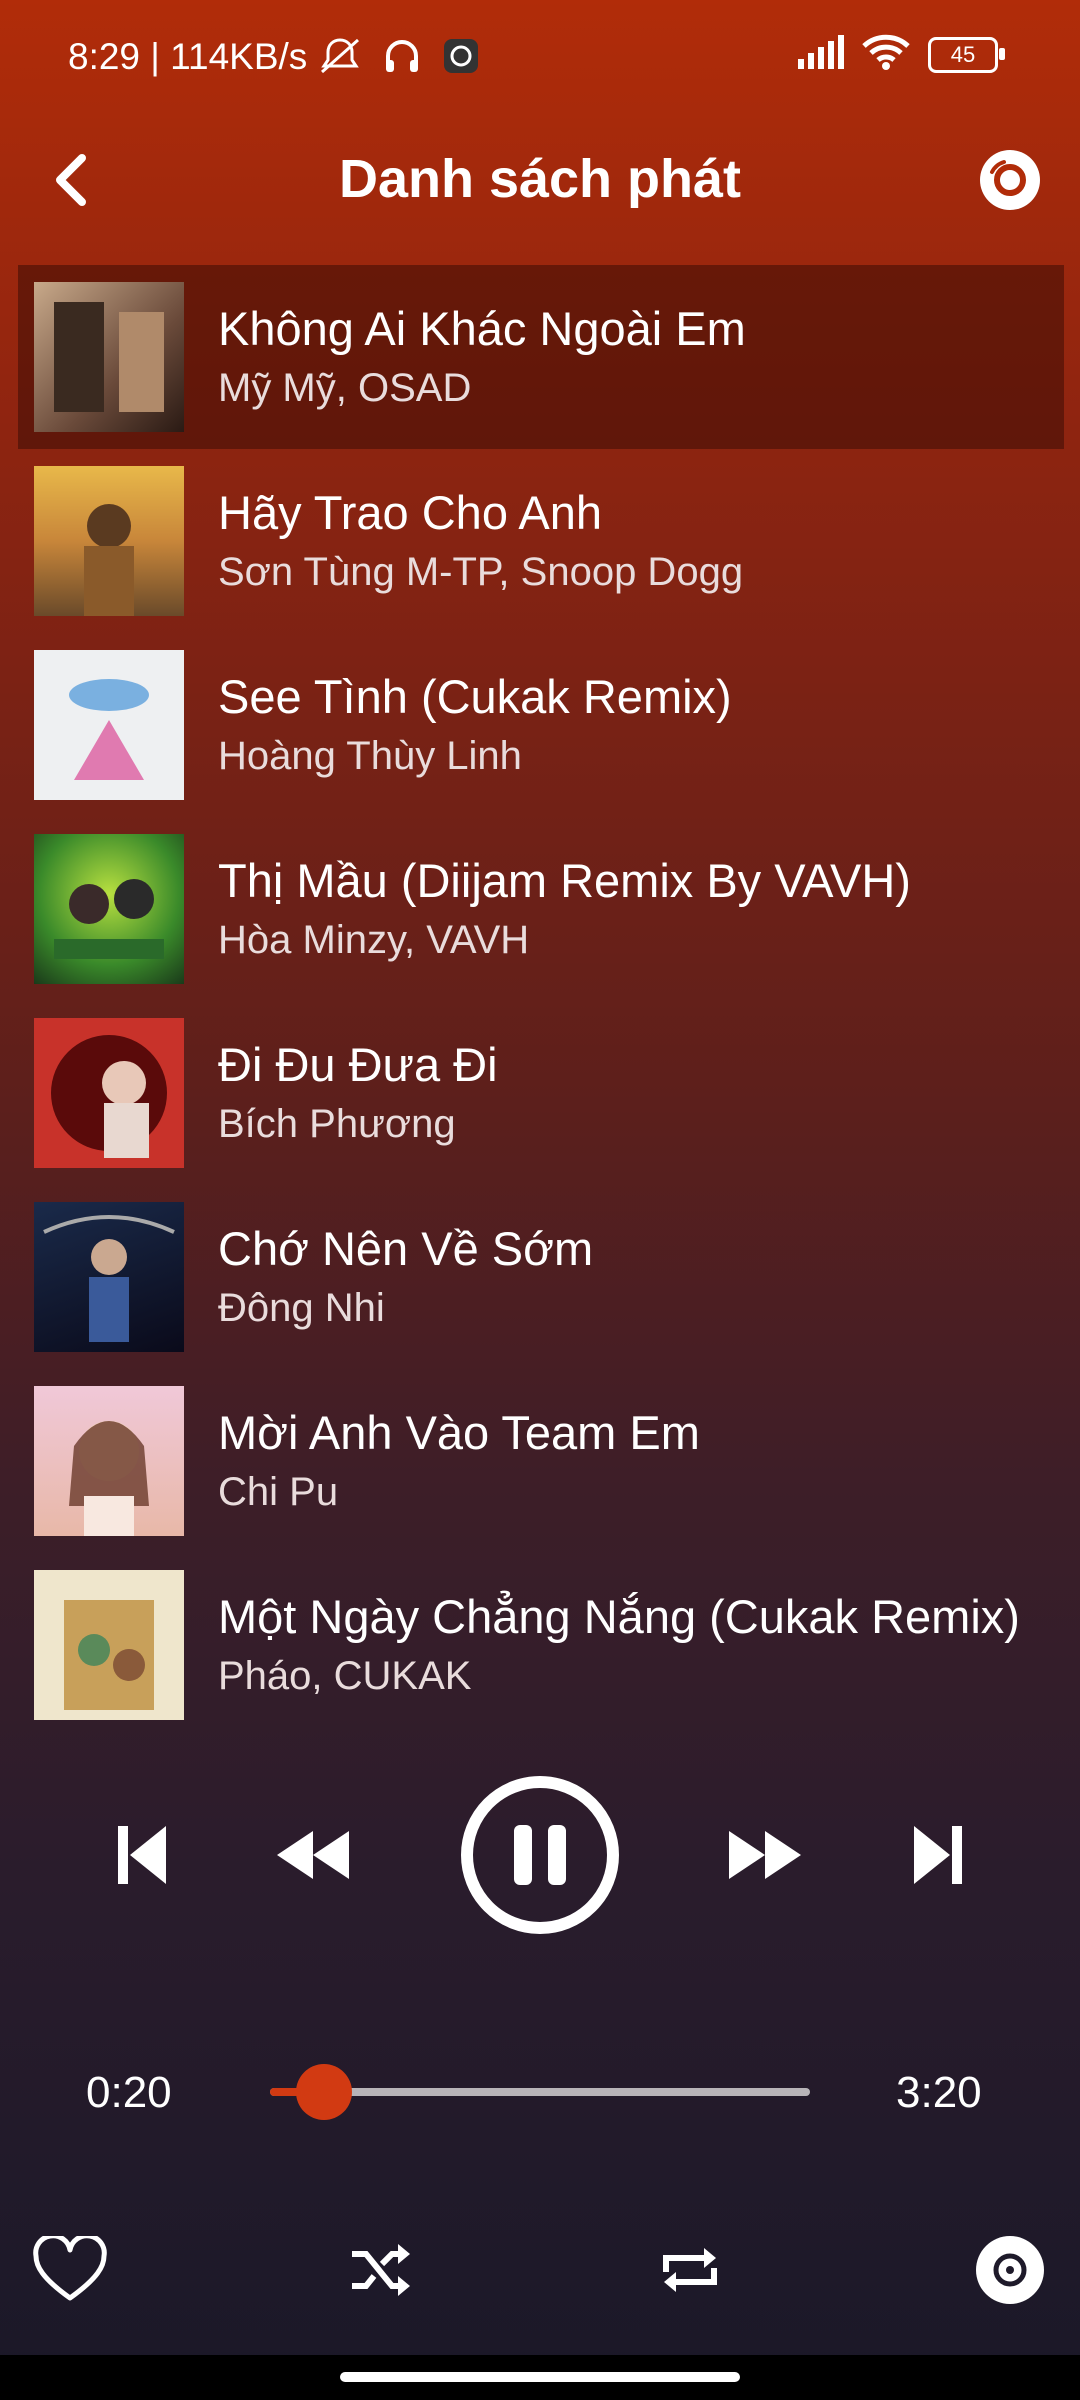 The width and height of the screenshot is (1080, 2400). What do you see at coordinates (461, 58) in the screenshot?
I see `camera-icon` at bounding box center [461, 58].